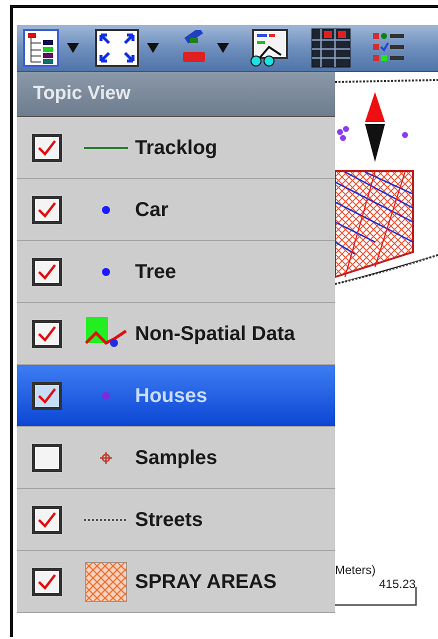 The width and height of the screenshot is (438, 639). What do you see at coordinates (41, 48) in the screenshot?
I see `layer-list-icon` at bounding box center [41, 48].